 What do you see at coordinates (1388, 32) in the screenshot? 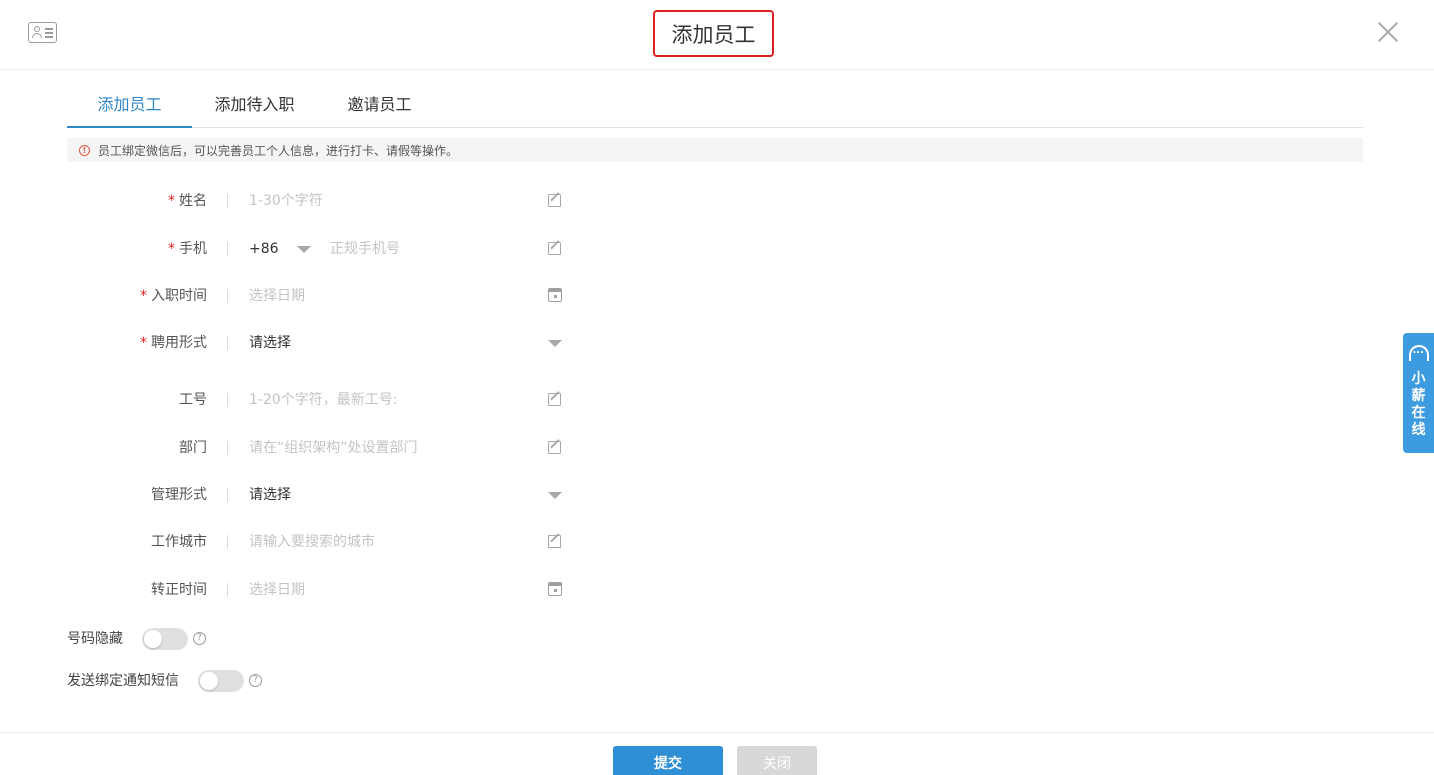
I see `close-icon` at bounding box center [1388, 32].